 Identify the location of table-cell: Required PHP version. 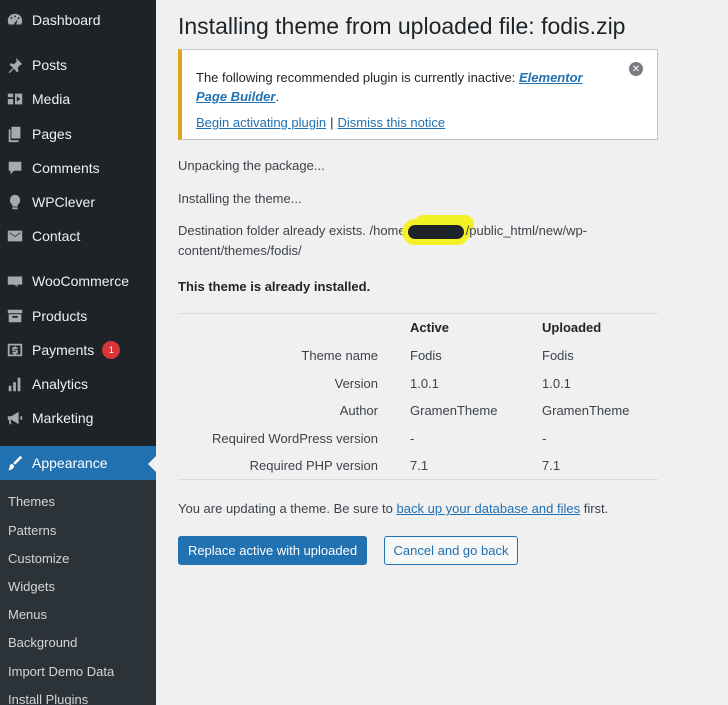
(313, 466).